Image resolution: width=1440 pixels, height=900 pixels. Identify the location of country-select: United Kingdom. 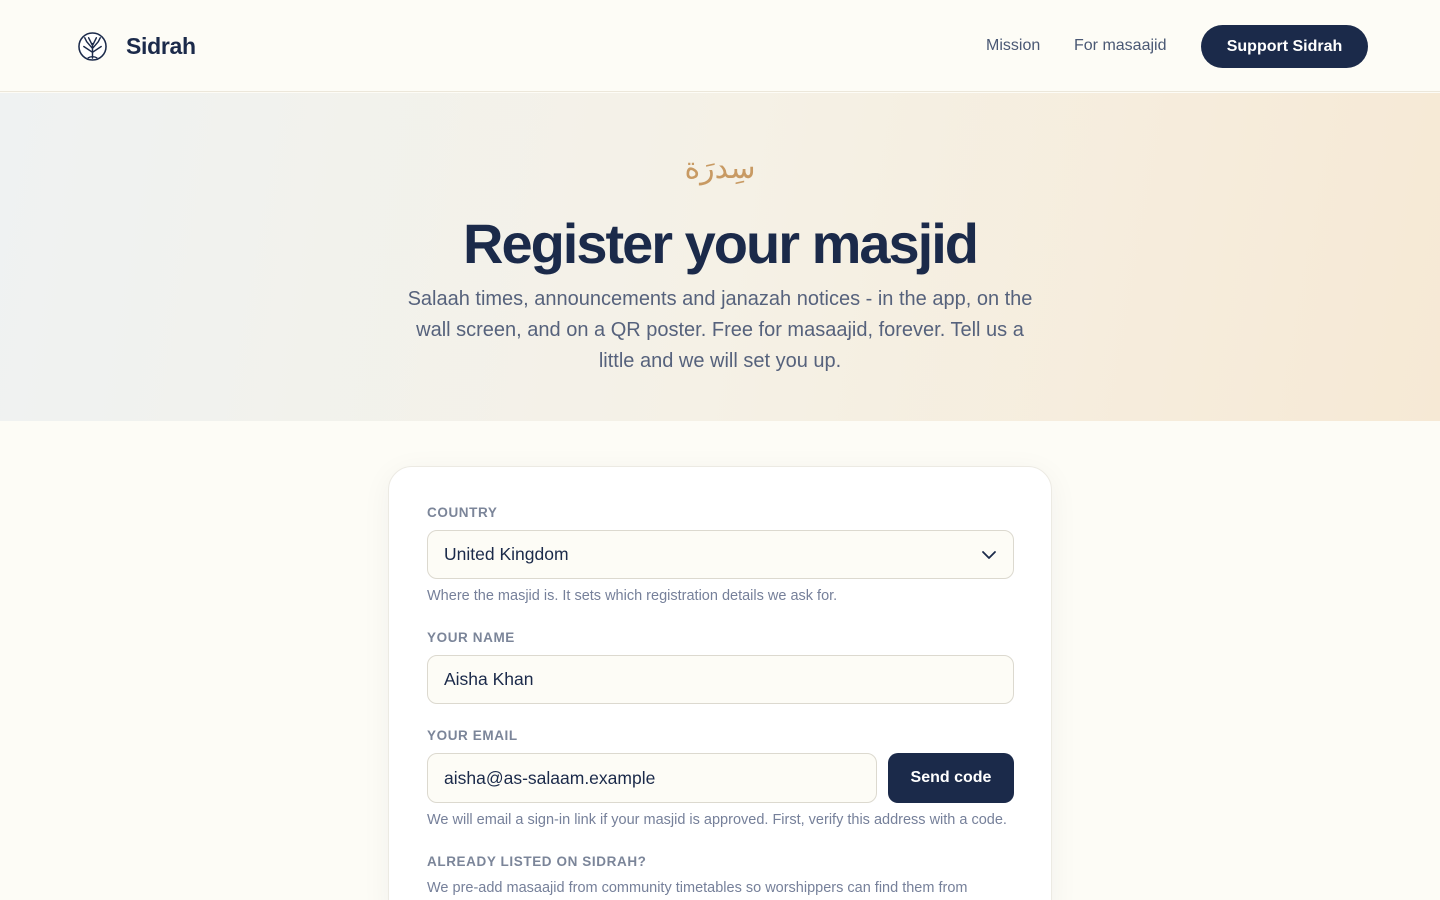
(720, 554).